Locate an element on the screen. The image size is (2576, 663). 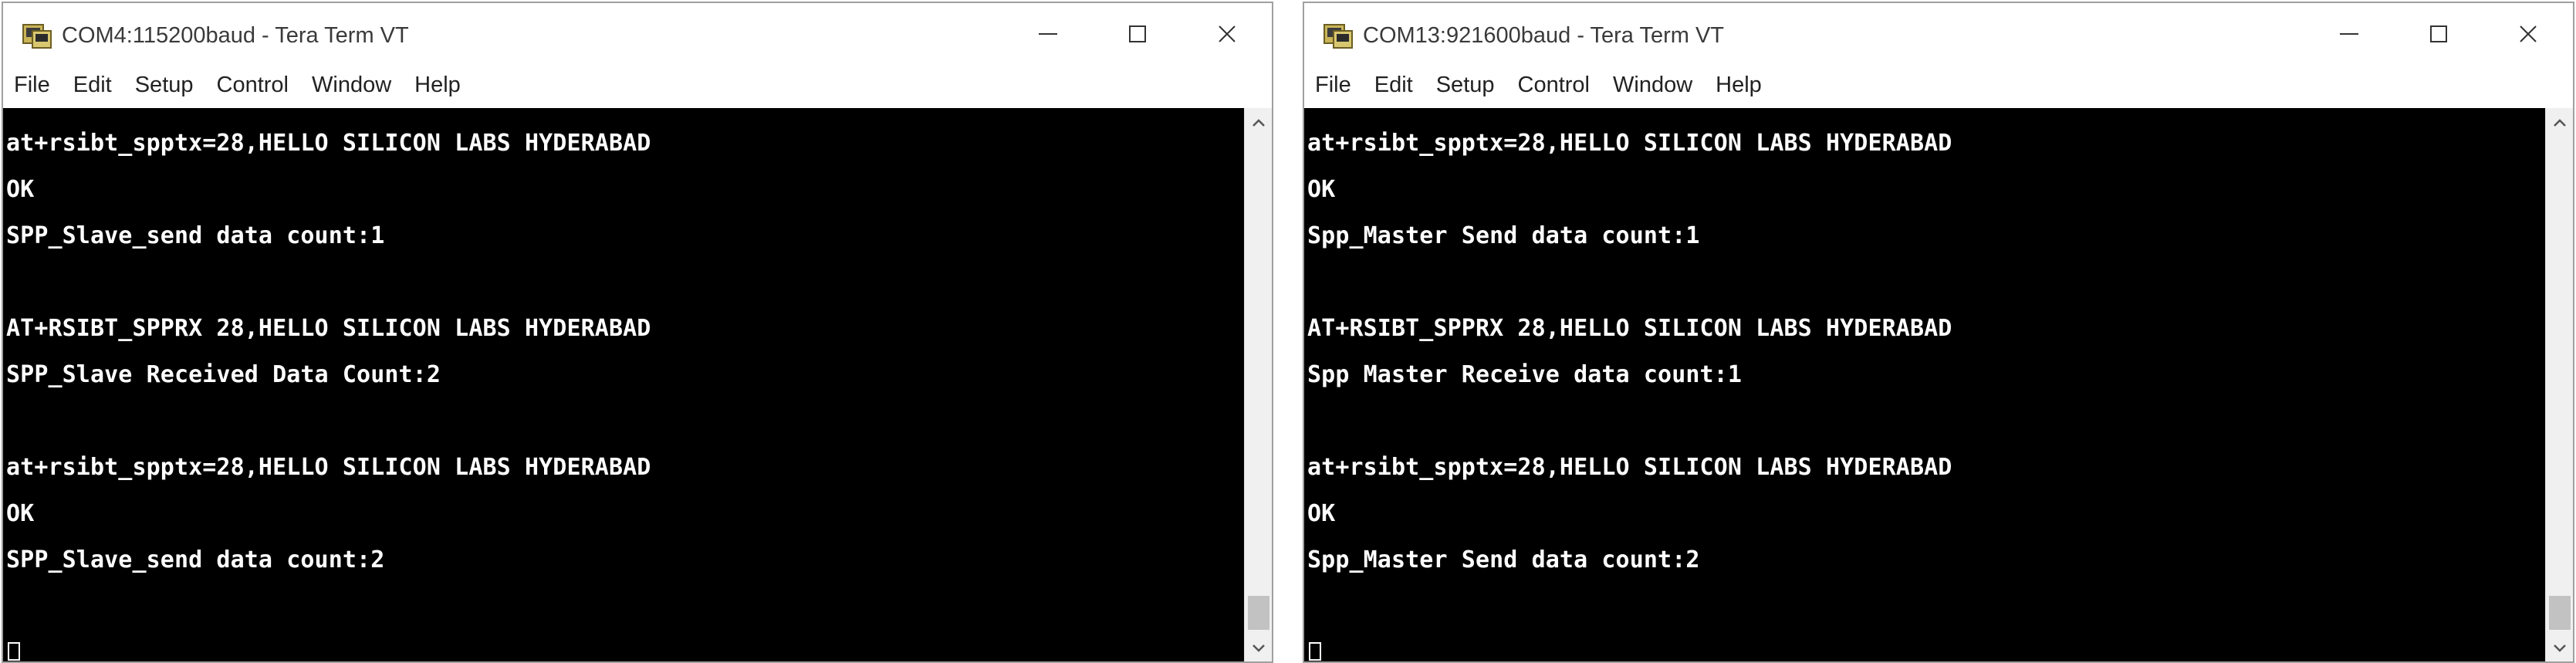
terminal-line: SPP_Slave_send data count:1 is located at coordinates (195, 235).